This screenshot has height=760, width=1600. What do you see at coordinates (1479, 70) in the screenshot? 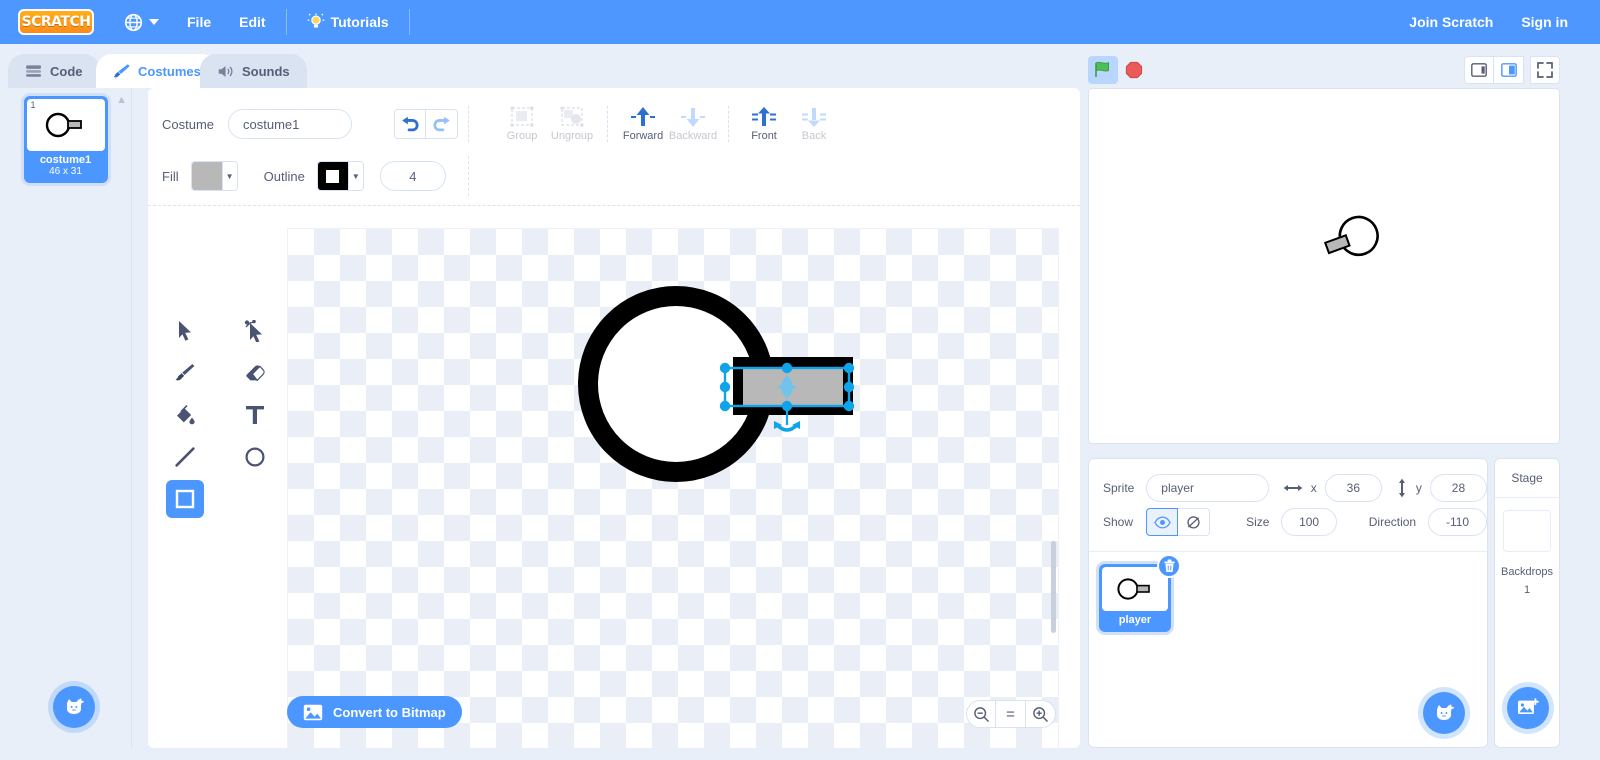
I see `small-stage-button` at bounding box center [1479, 70].